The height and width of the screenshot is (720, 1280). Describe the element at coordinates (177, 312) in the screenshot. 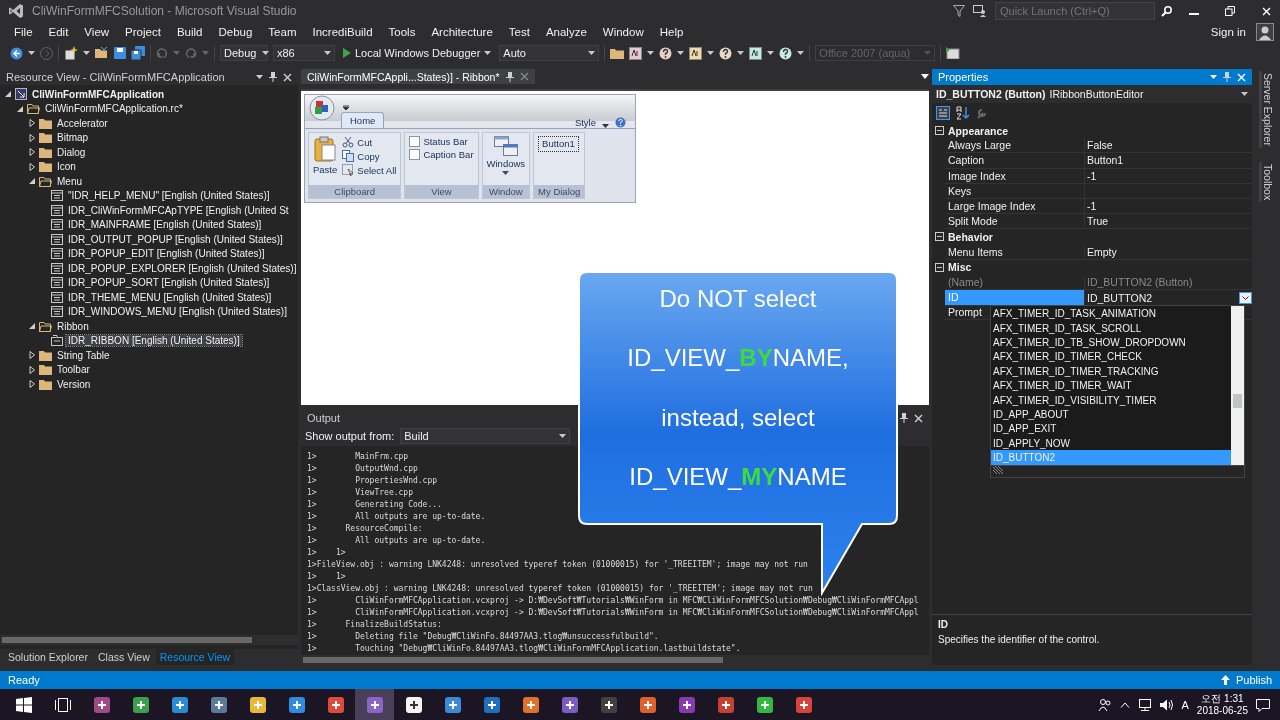

I see `tree-item: IDR_WINDOWS_MENU [English (United States)]` at that location.